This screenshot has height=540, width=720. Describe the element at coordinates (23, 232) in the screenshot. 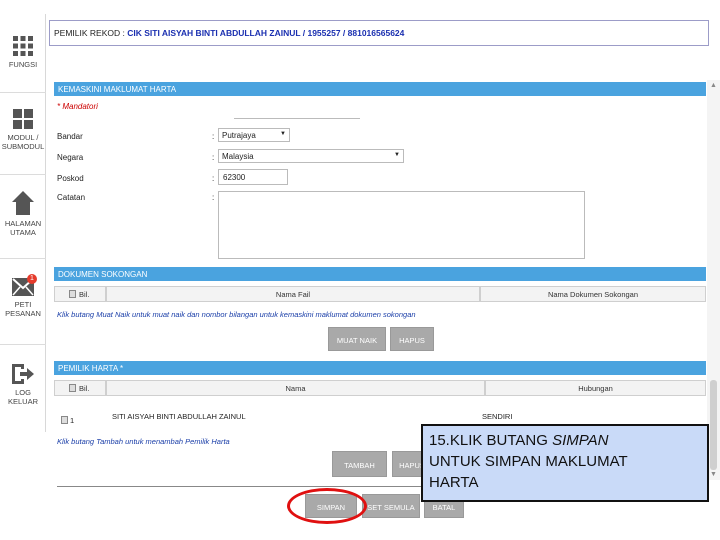

I see `sidebar-item-label: UTAMA` at that location.